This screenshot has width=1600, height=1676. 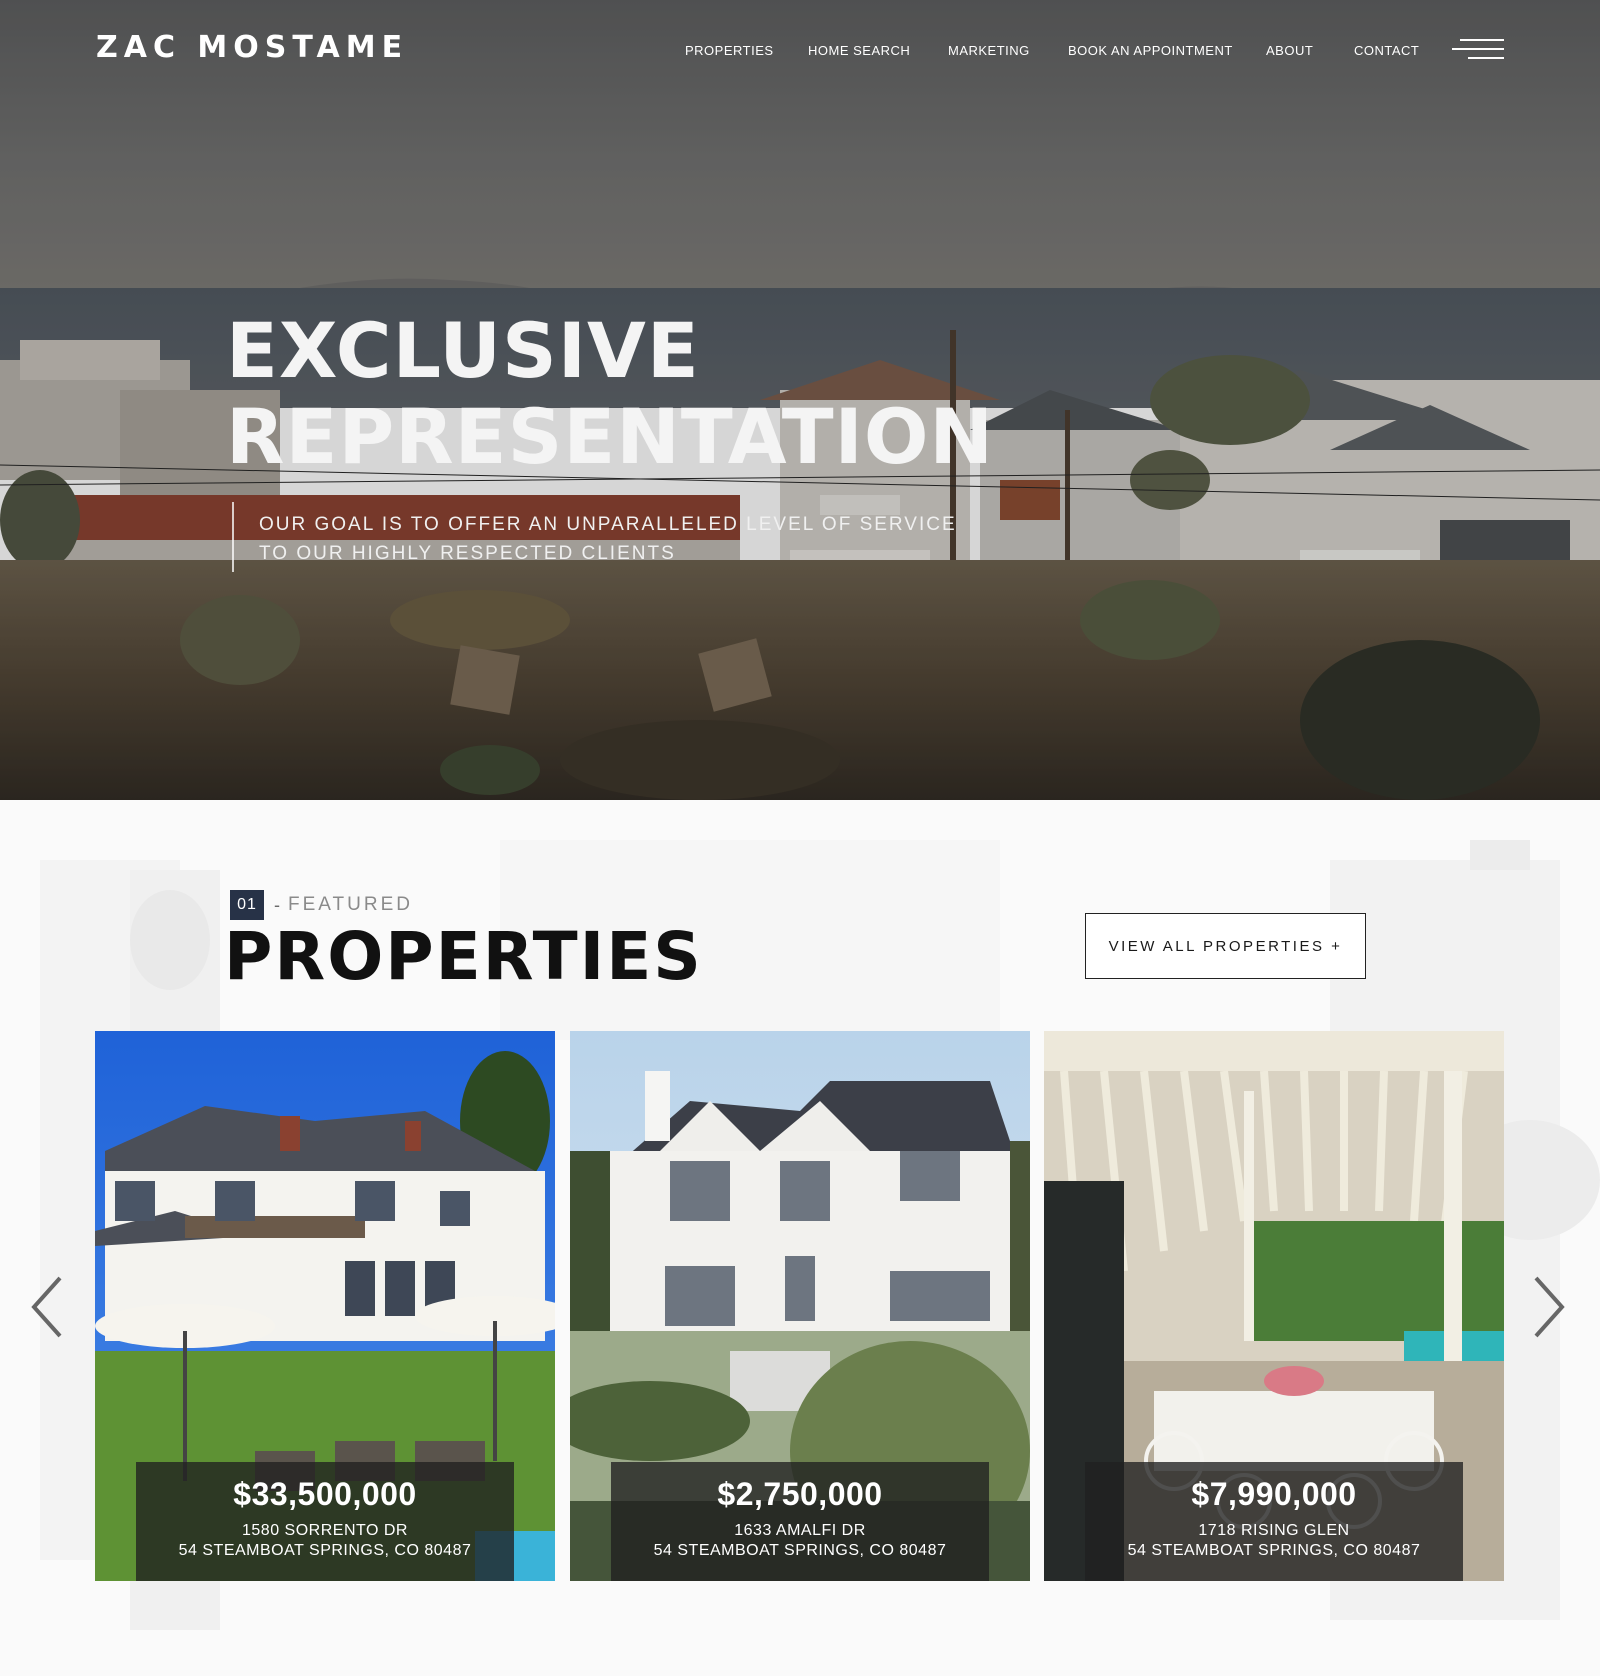 What do you see at coordinates (325, 1530) in the screenshot?
I see `property-street: 1580 SORRENTO DR` at bounding box center [325, 1530].